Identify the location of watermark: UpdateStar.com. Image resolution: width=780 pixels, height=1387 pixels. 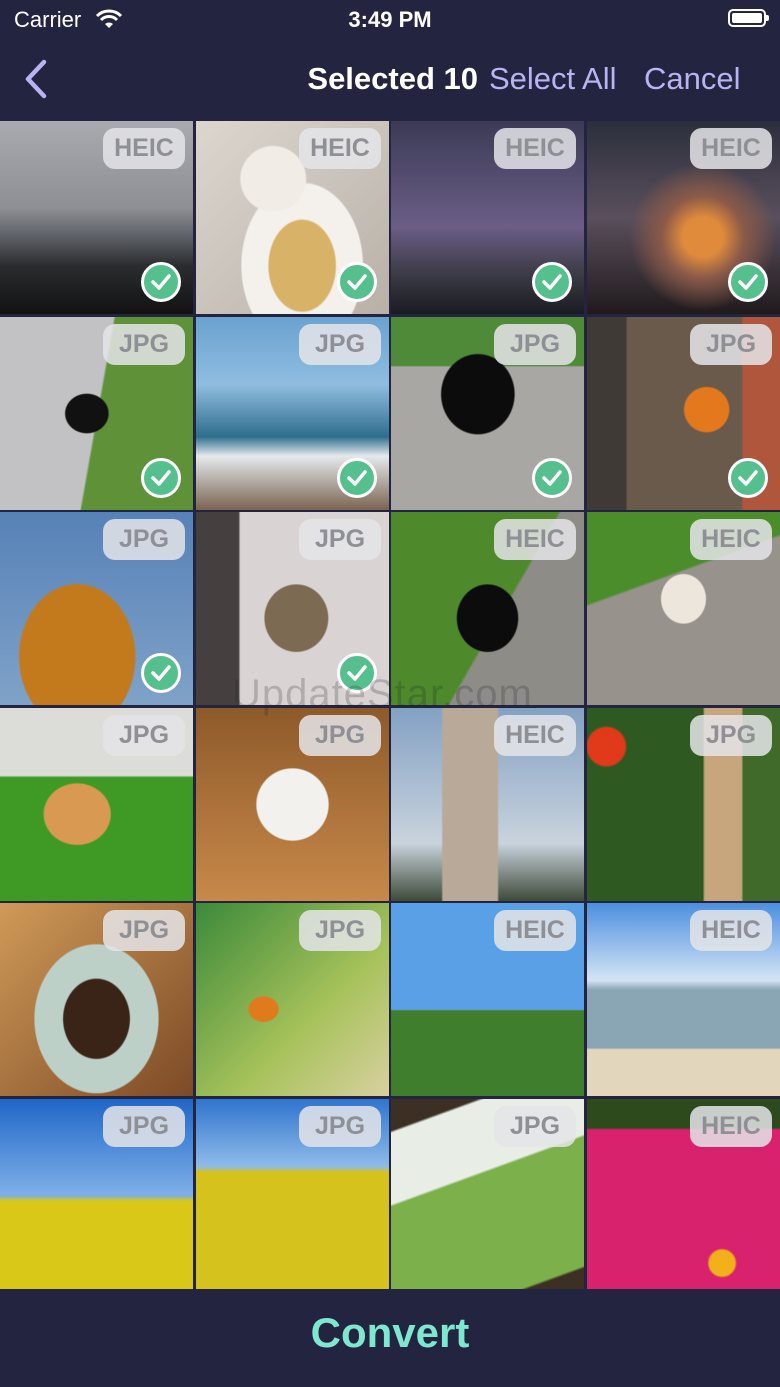
(382, 694).